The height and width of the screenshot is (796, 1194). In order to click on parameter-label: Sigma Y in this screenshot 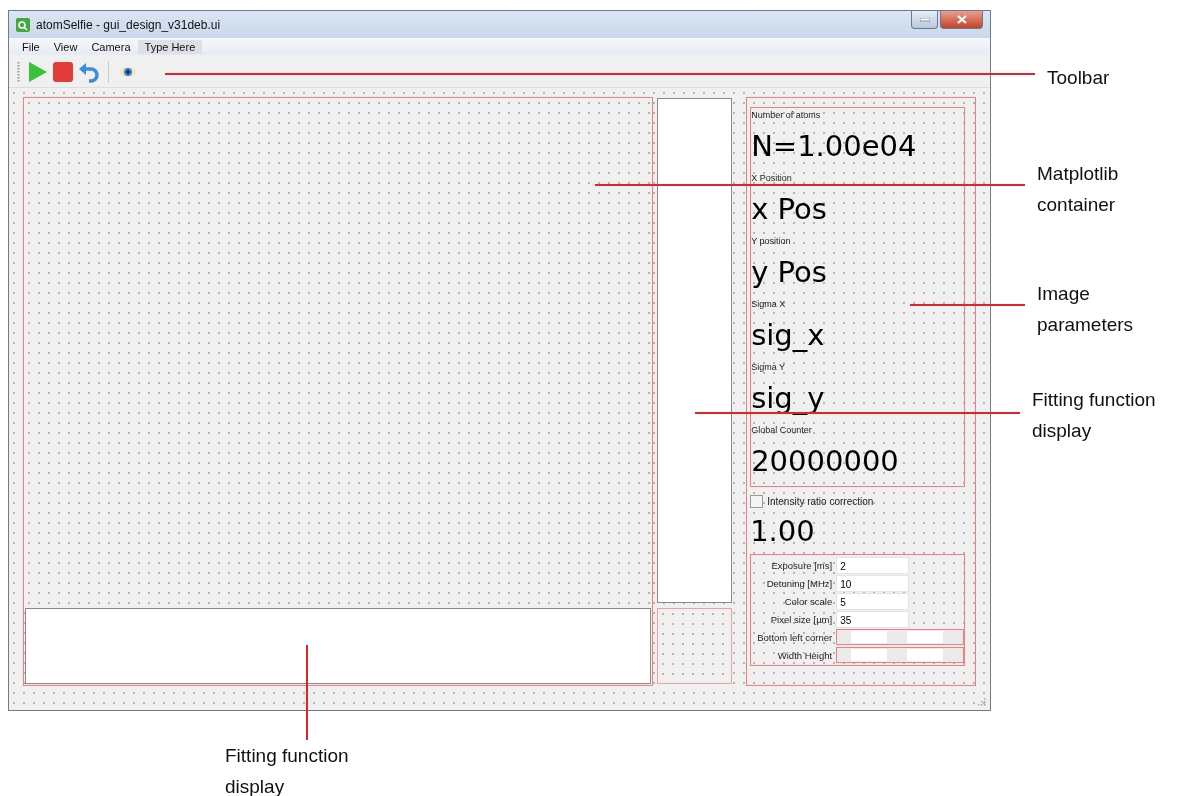, I will do `click(768, 367)`.